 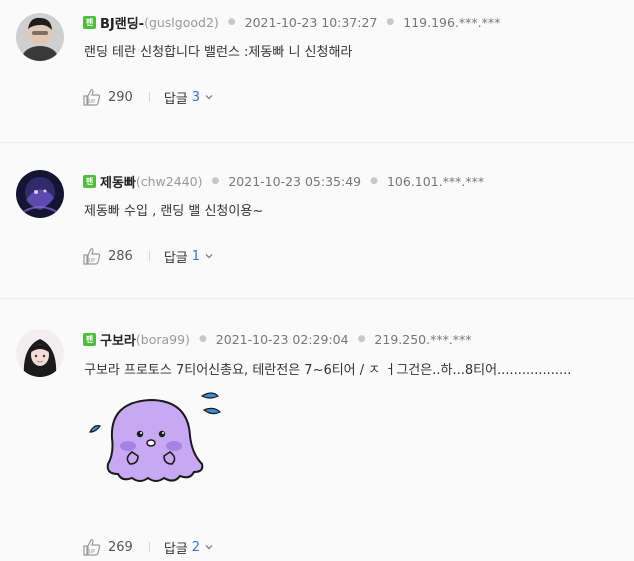 What do you see at coordinates (218, 52) in the screenshot?
I see `comment-text: 랜딩 테란 신청합니다 밸런스 :제동빠 니 신청해라` at bounding box center [218, 52].